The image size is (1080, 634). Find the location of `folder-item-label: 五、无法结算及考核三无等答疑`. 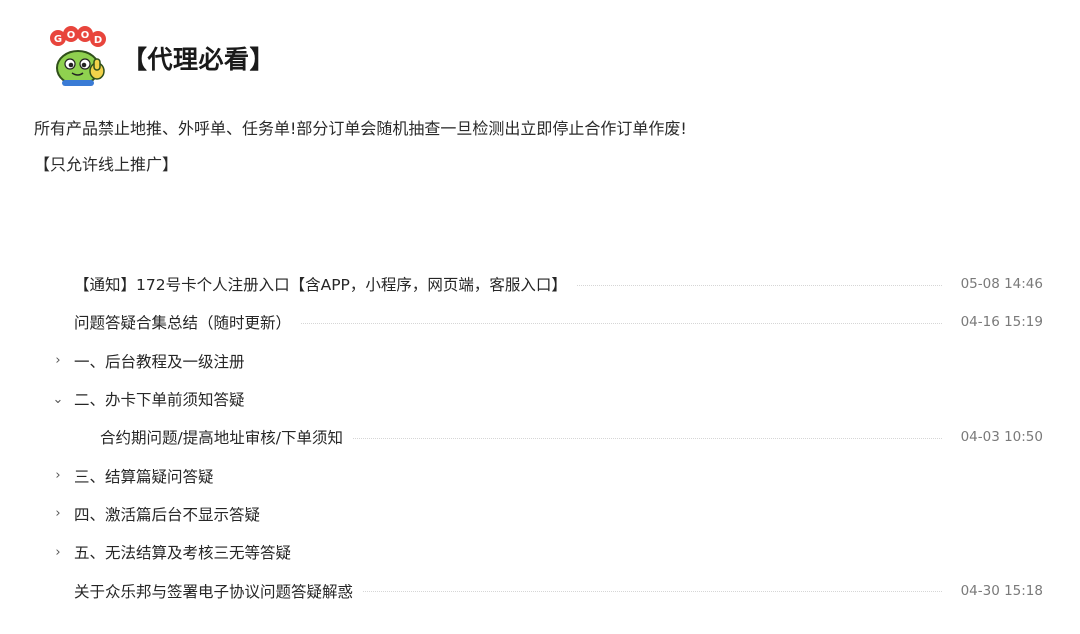

folder-item-label: 五、无法结算及考核三无等答疑 is located at coordinates (188, 552).